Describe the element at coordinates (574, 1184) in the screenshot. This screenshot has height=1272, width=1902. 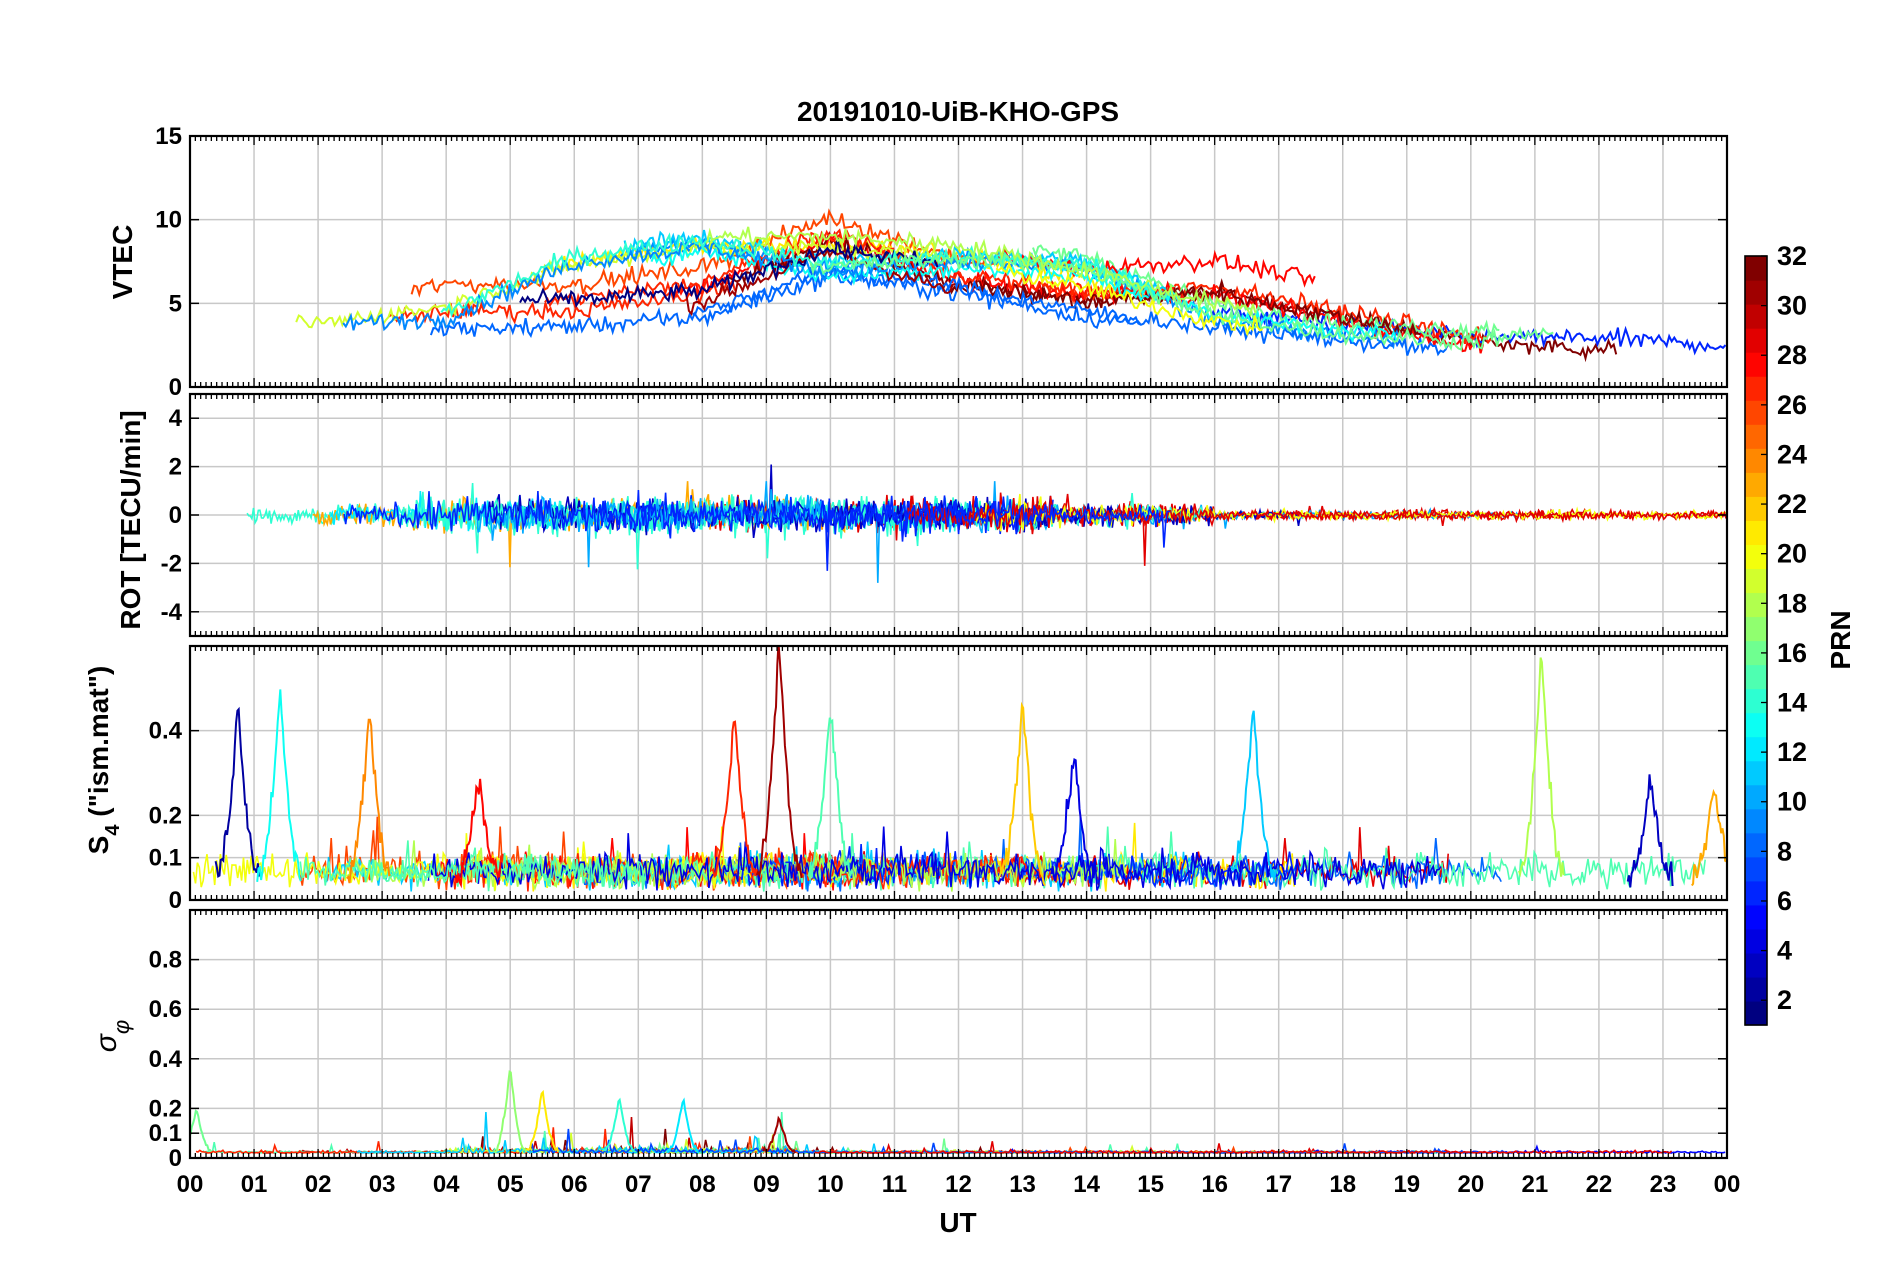
I see `x-tick-label: 06` at that location.